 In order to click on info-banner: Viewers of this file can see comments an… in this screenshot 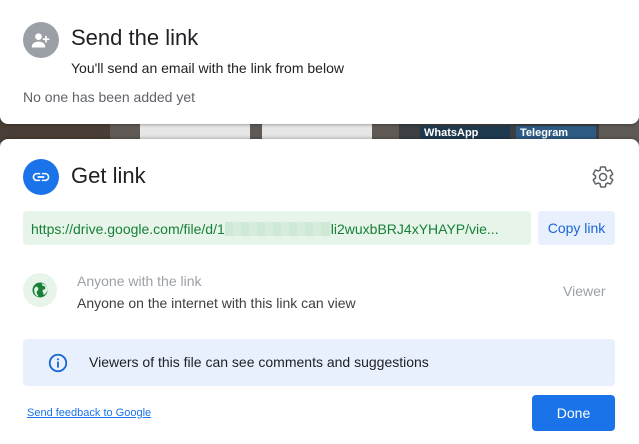, I will do `click(319, 362)`.